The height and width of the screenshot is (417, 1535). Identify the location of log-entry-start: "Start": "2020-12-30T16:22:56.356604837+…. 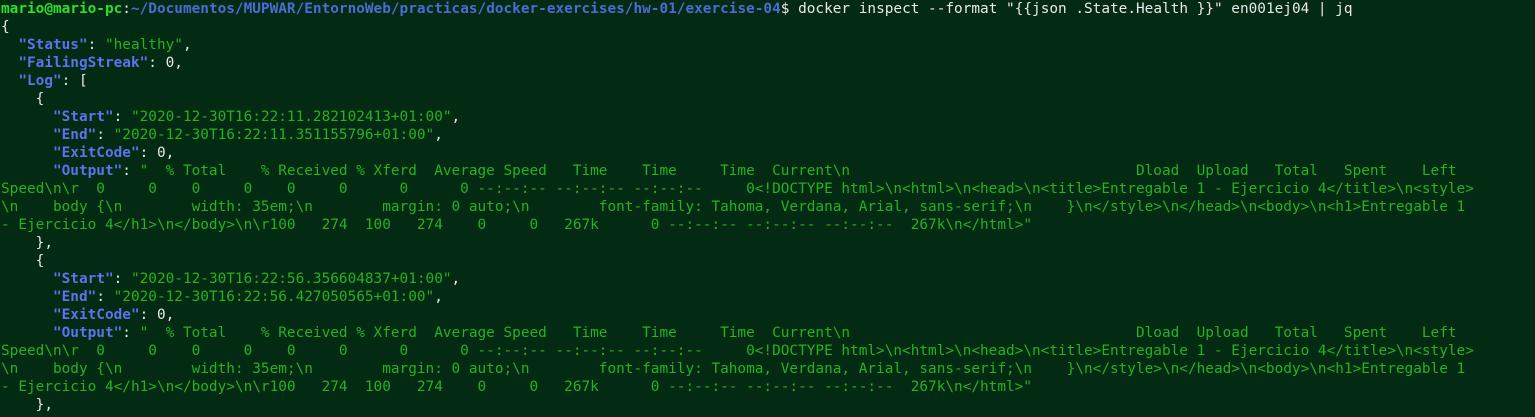
(256, 279).